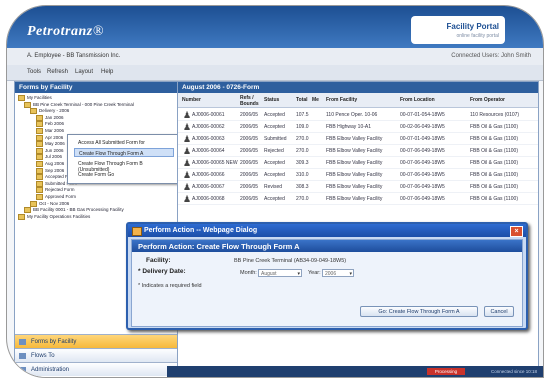 This screenshot has width=548, height=381. I want to click on col-from-operator: From Operator, so click(487, 100).